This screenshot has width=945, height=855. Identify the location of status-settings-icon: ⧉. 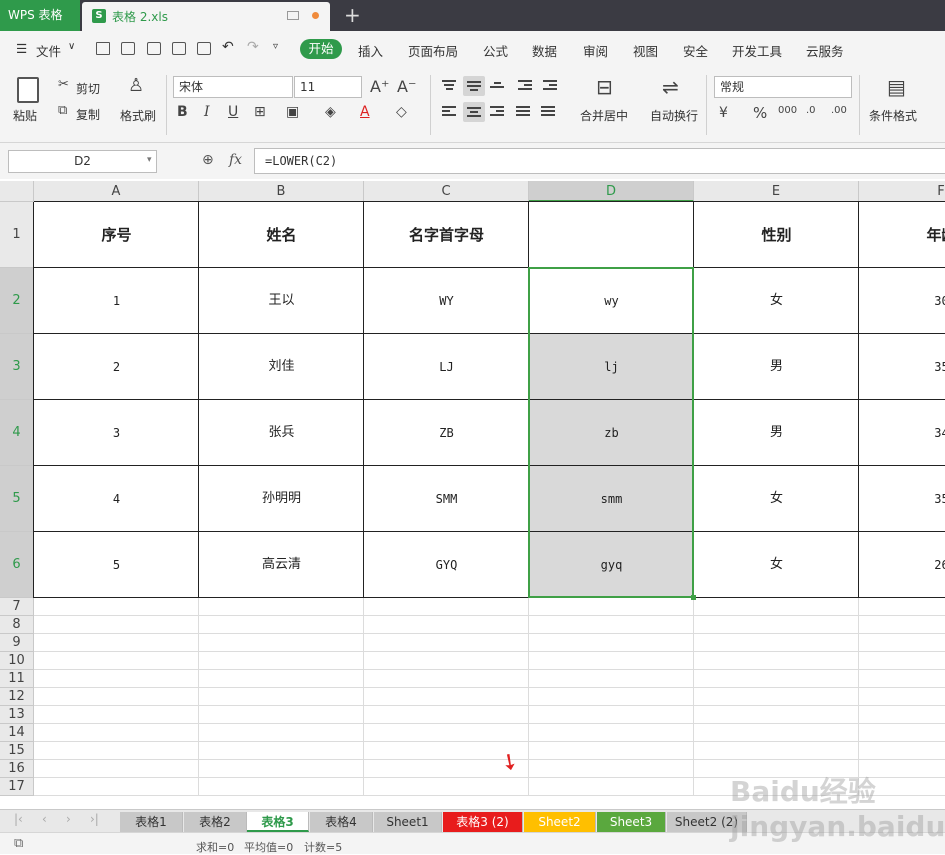
(18, 843).